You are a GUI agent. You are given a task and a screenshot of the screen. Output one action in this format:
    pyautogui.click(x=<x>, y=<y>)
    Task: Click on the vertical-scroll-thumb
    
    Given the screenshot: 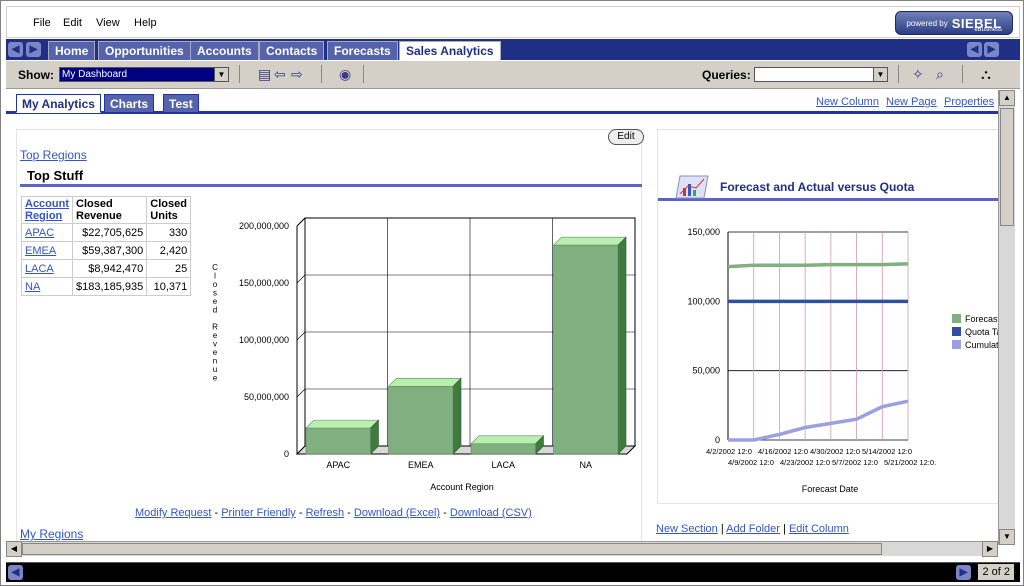 What is the action you would take?
    pyautogui.click(x=1007, y=167)
    